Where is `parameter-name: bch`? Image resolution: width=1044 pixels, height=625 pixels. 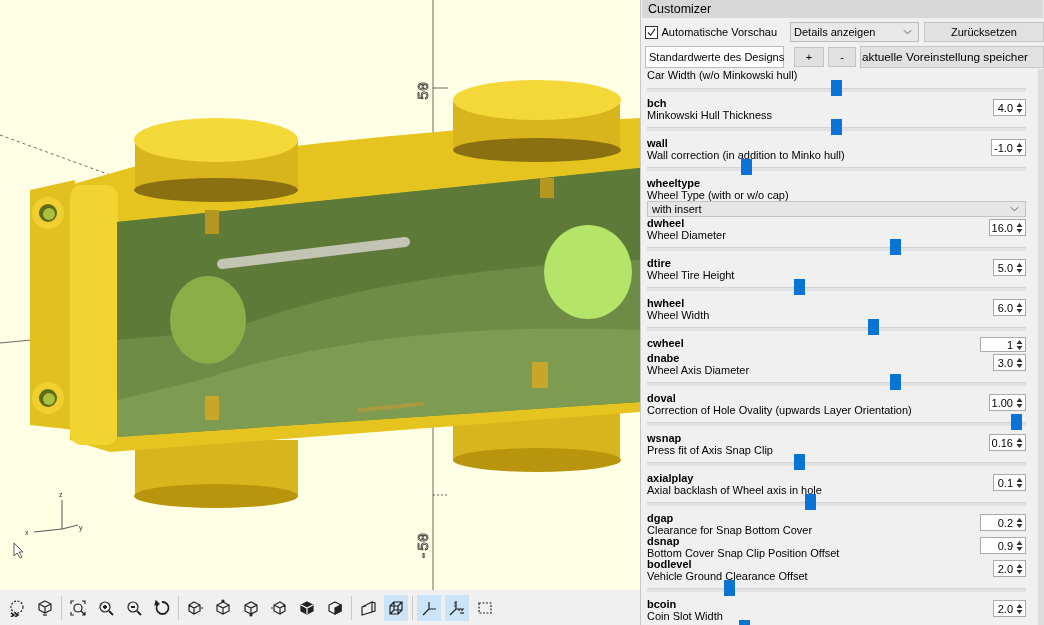
parameter-name: bch is located at coordinates (657, 103).